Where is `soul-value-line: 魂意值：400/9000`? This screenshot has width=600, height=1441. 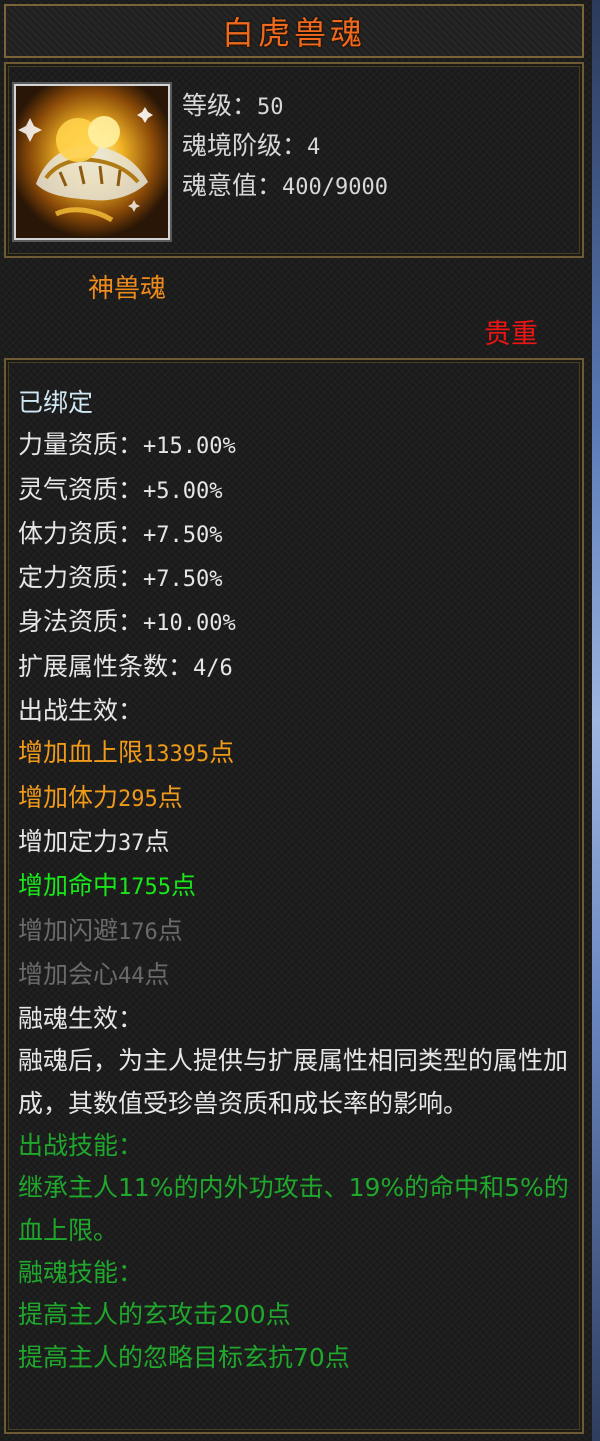 soul-value-line: 魂意值：400/9000 is located at coordinates (285, 184).